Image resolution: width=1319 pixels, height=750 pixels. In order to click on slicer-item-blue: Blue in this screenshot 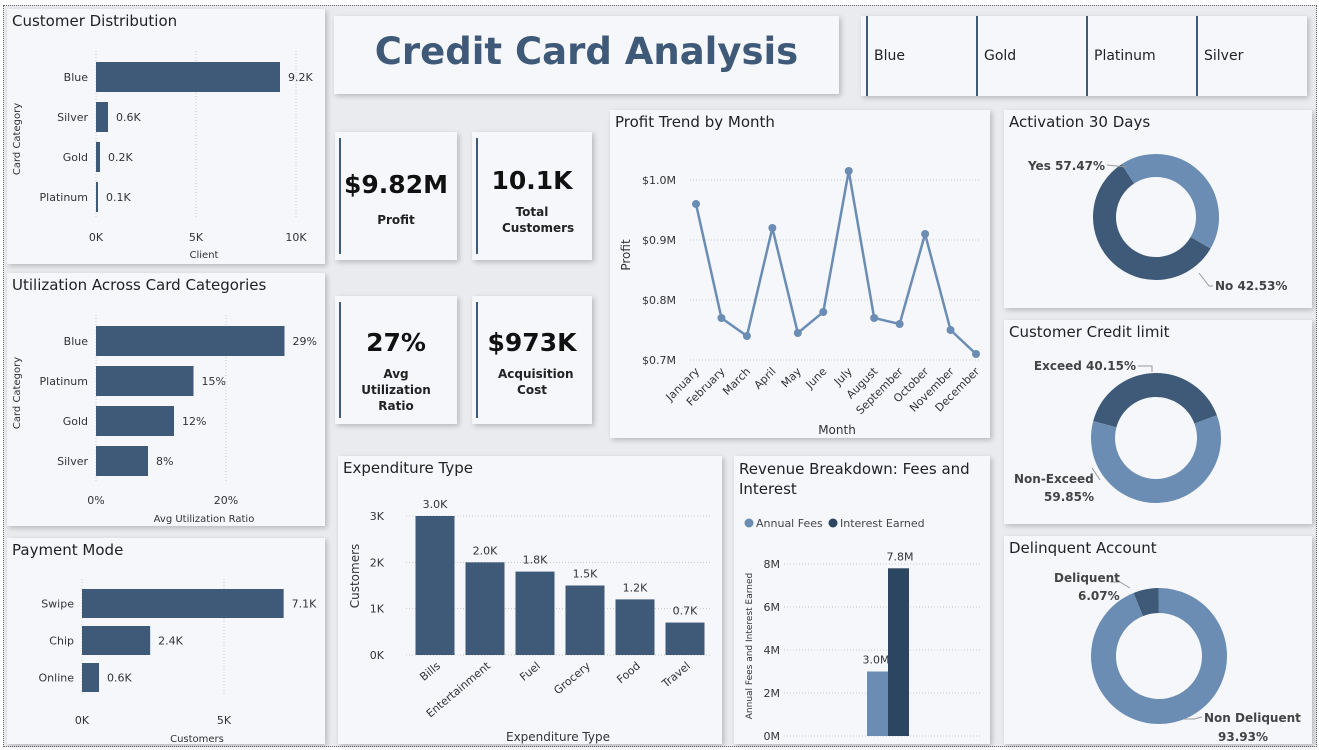, I will do `click(921, 56)`.